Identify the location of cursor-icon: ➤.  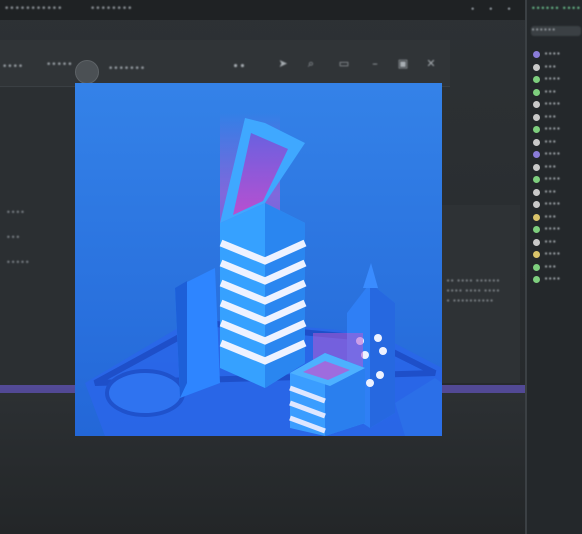
(283, 64).